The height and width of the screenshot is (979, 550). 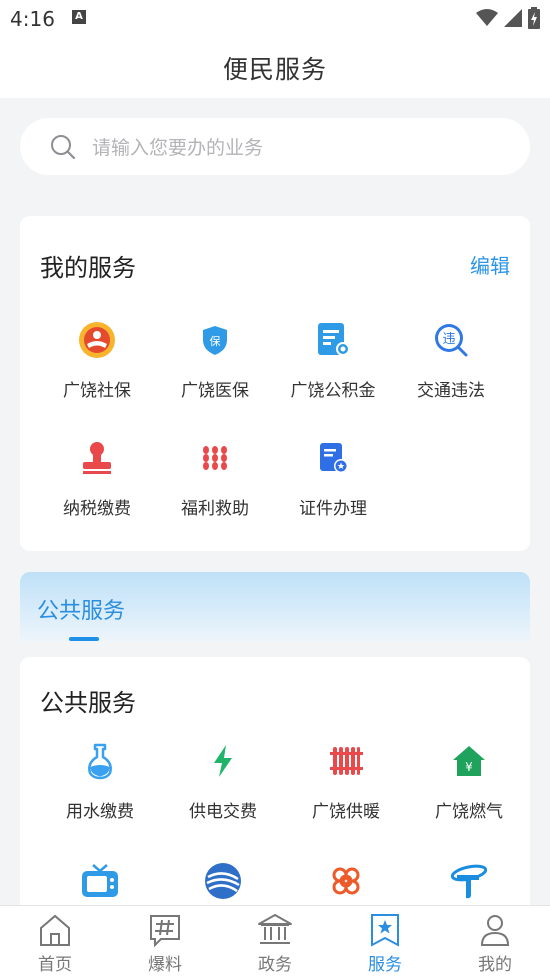 I want to click on status-icons, so click(x=508, y=18).